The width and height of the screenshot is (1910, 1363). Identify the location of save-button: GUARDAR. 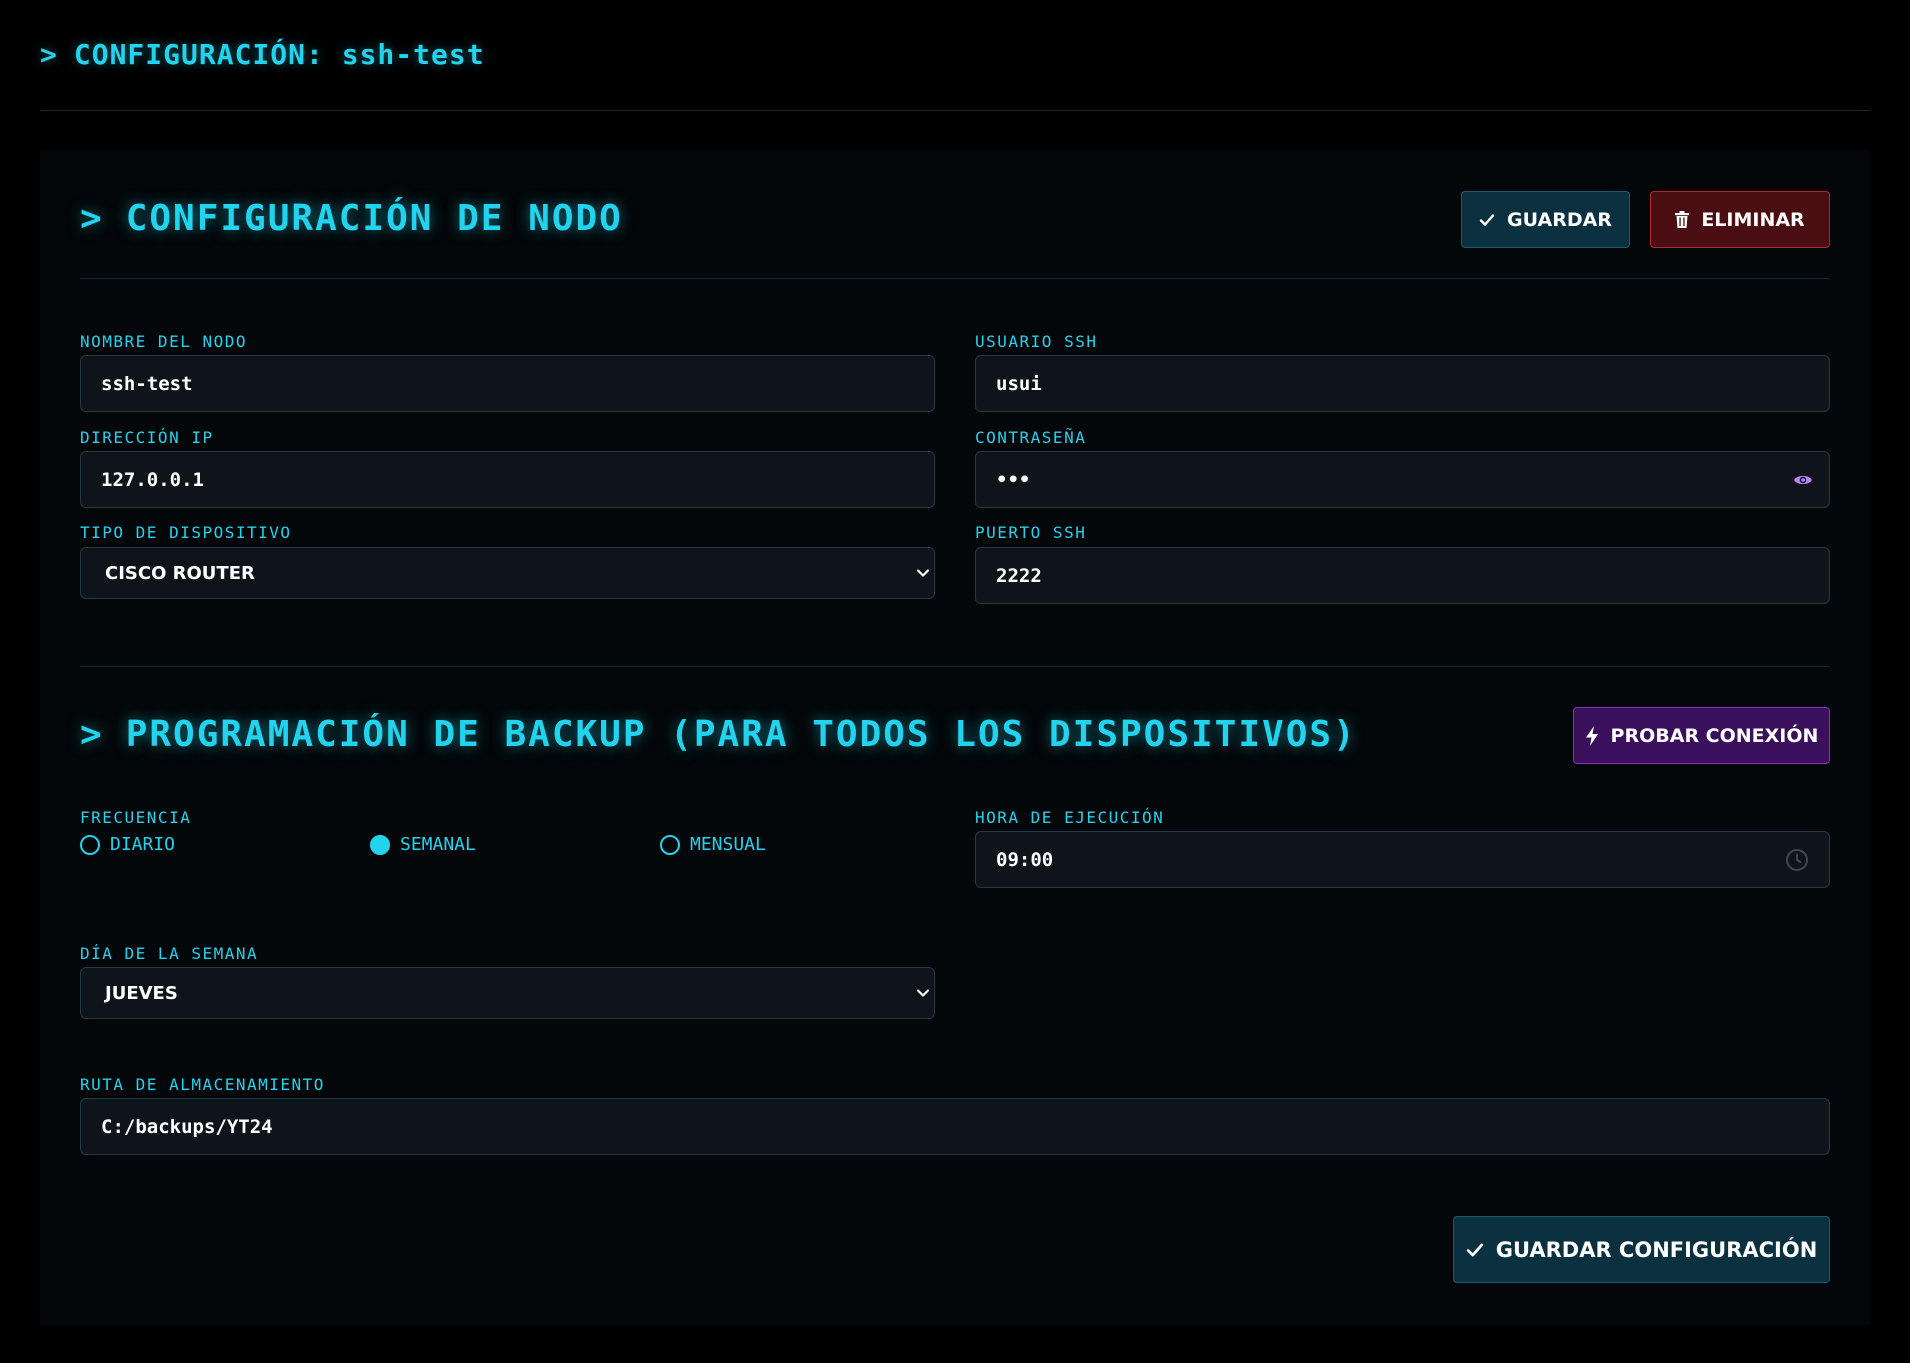
(1545, 219).